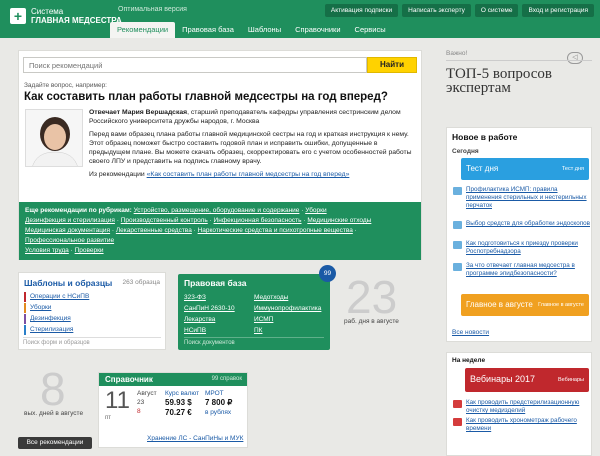 This screenshot has height=456, width=600. What do you see at coordinates (561, 305) in the screenshot?
I see `august-sub: Главное в августе` at bounding box center [561, 305].